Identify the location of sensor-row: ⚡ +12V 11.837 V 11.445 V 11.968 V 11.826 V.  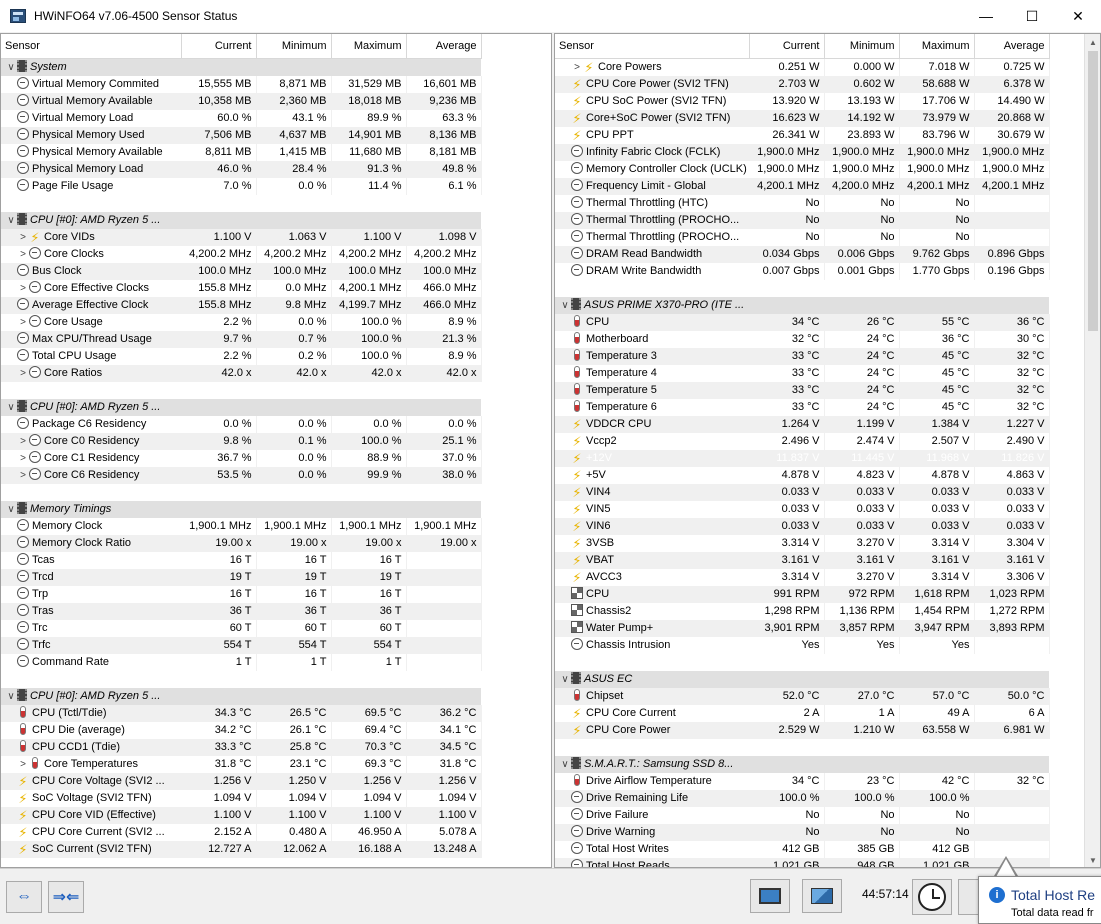
(802, 458).